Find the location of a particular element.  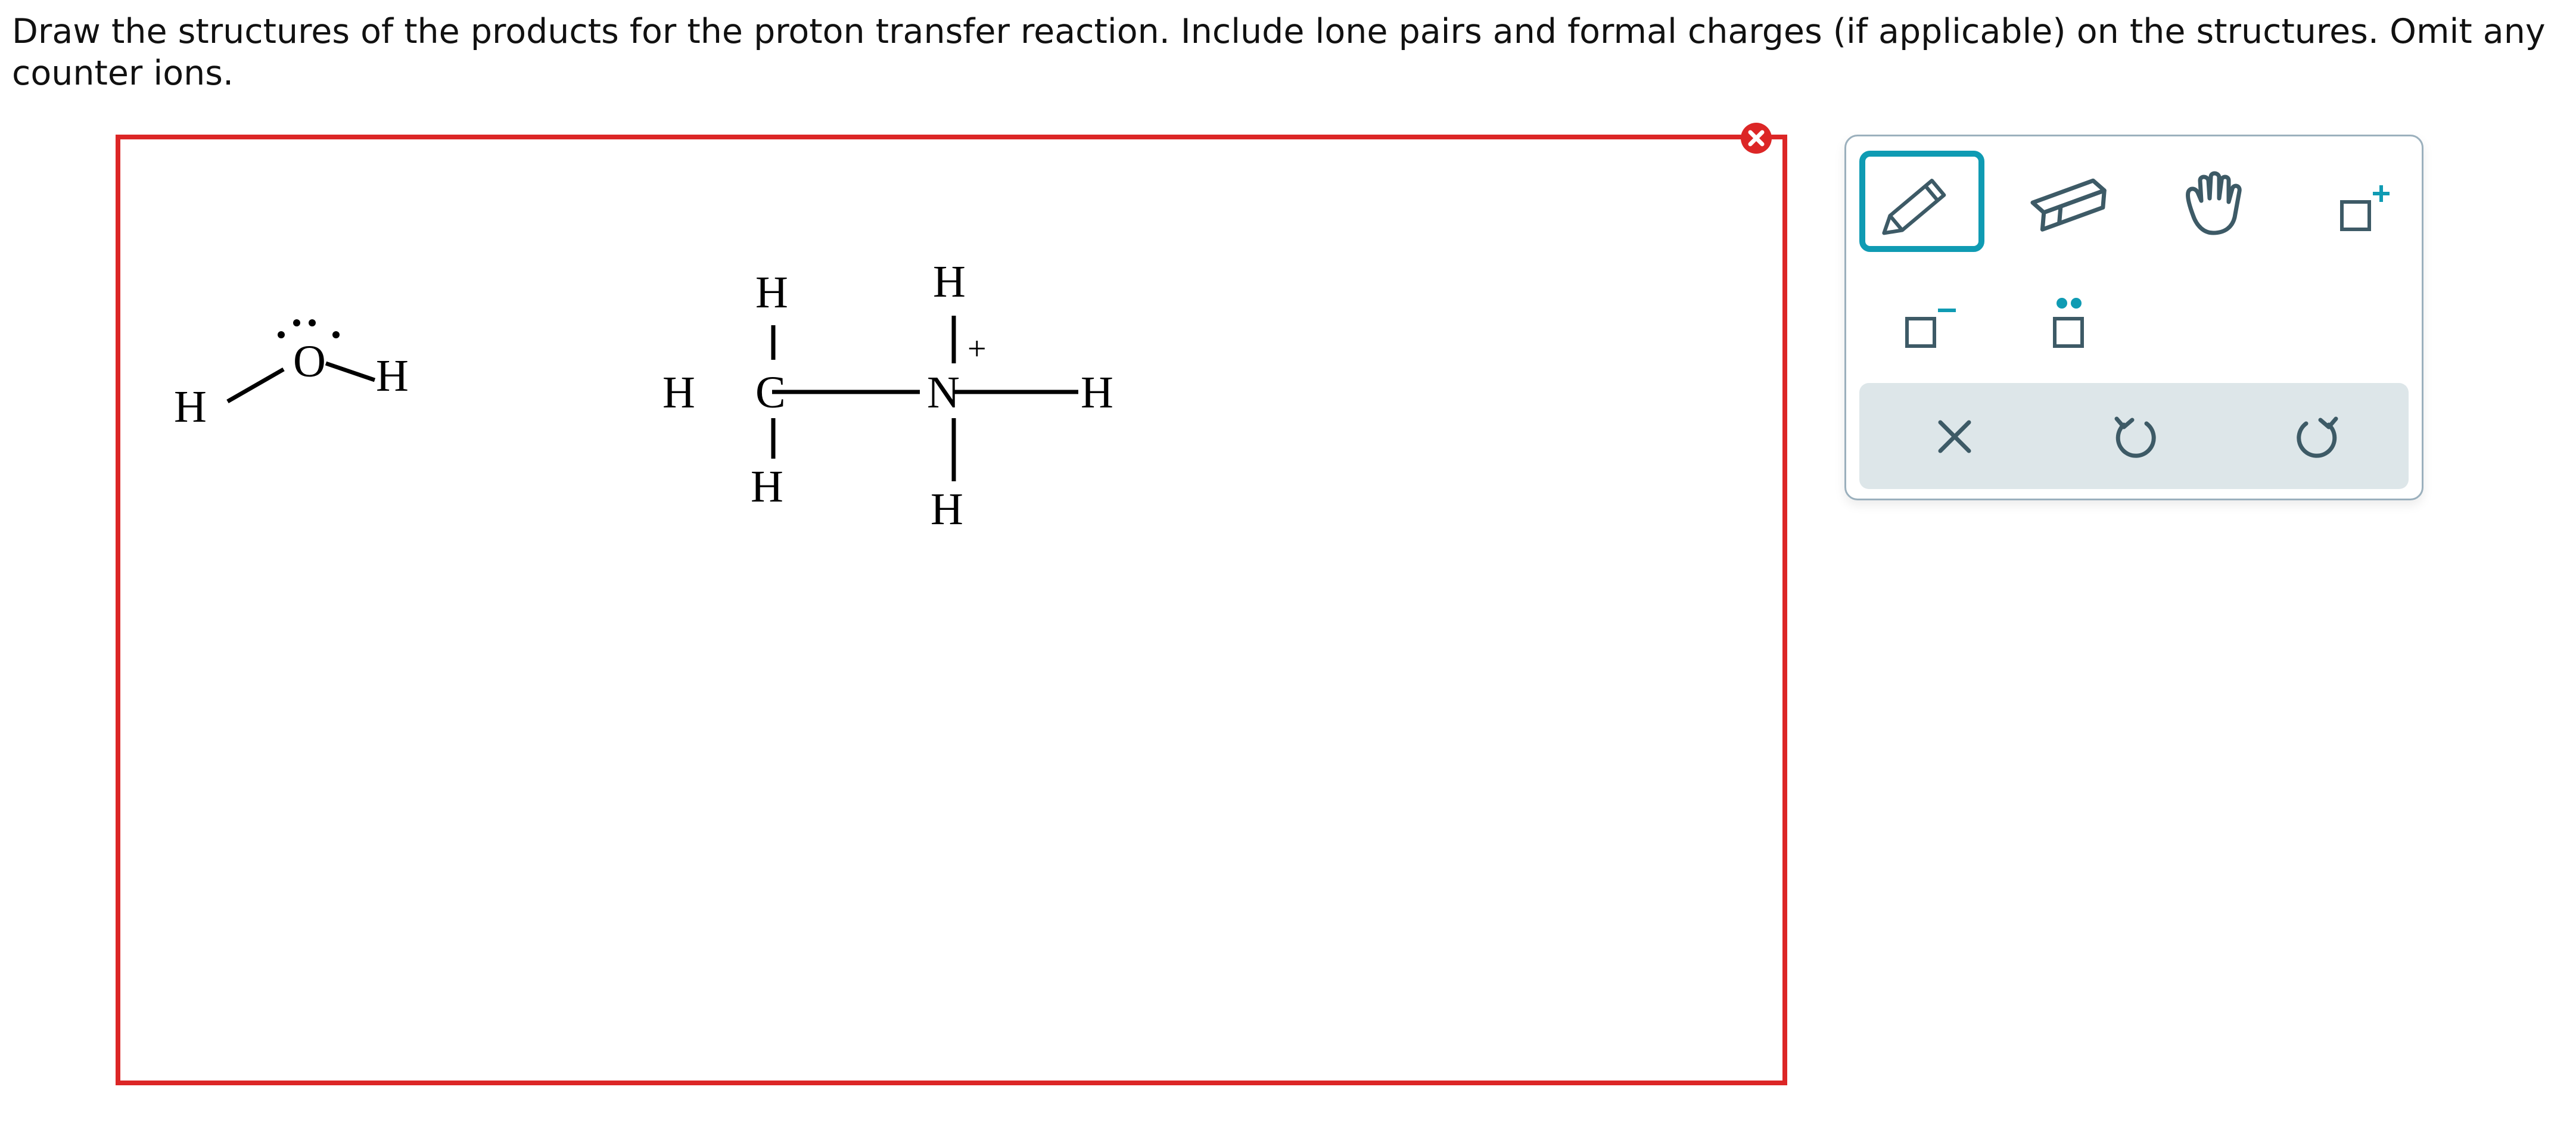

error-badge is located at coordinates (1756, 138).